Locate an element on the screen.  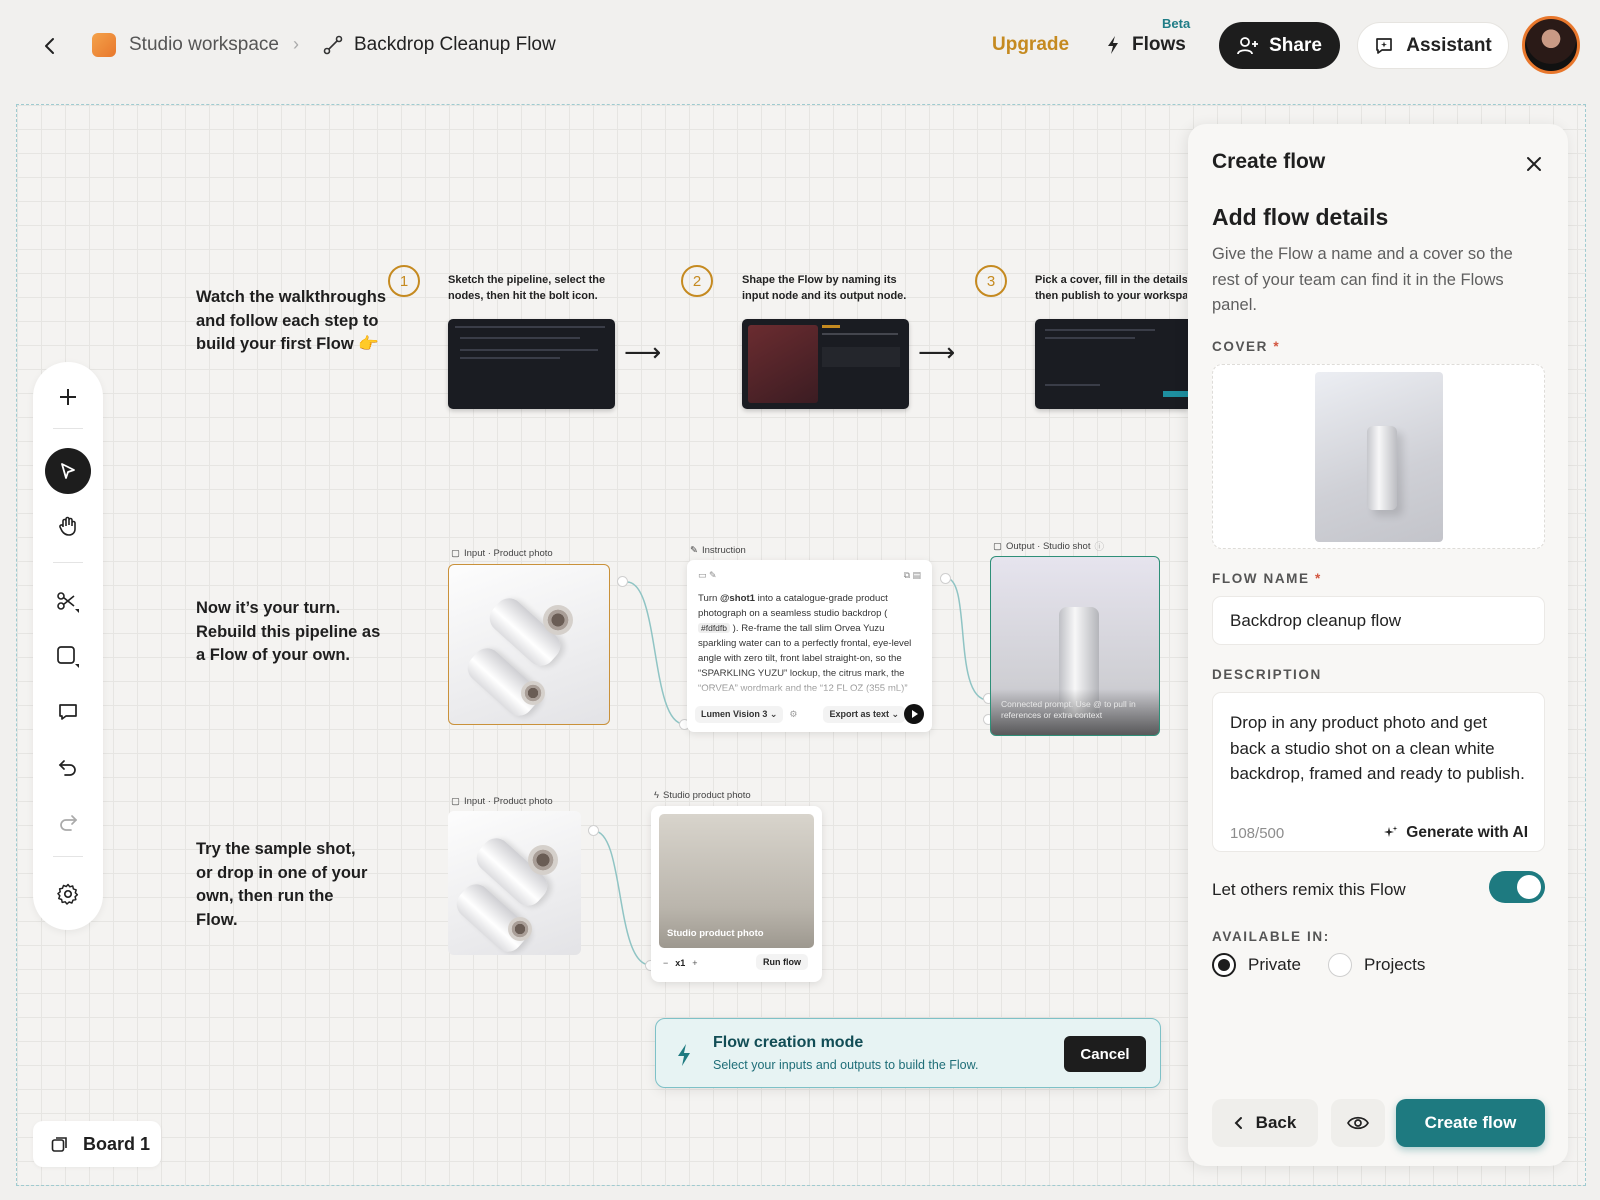
description-label: DESCRIPTION is located at coordinates (1267, 674).